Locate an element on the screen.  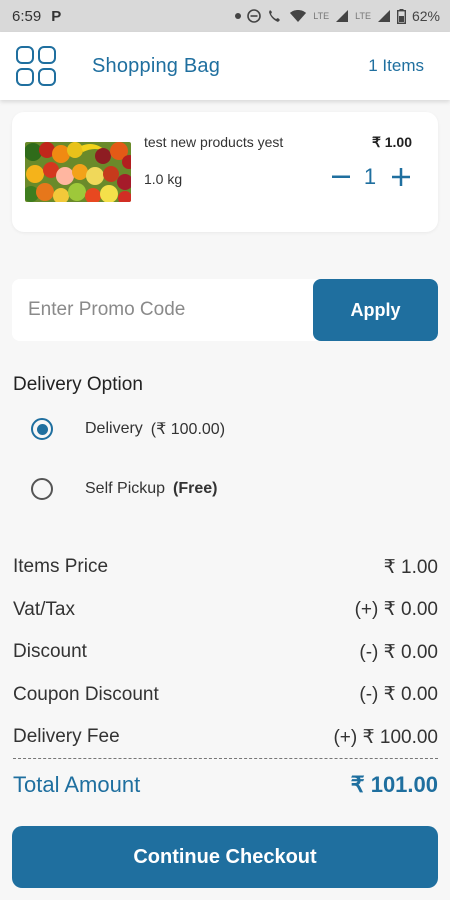
option-fee-self-pickup: (Free) is located at coordinates (195, 488).